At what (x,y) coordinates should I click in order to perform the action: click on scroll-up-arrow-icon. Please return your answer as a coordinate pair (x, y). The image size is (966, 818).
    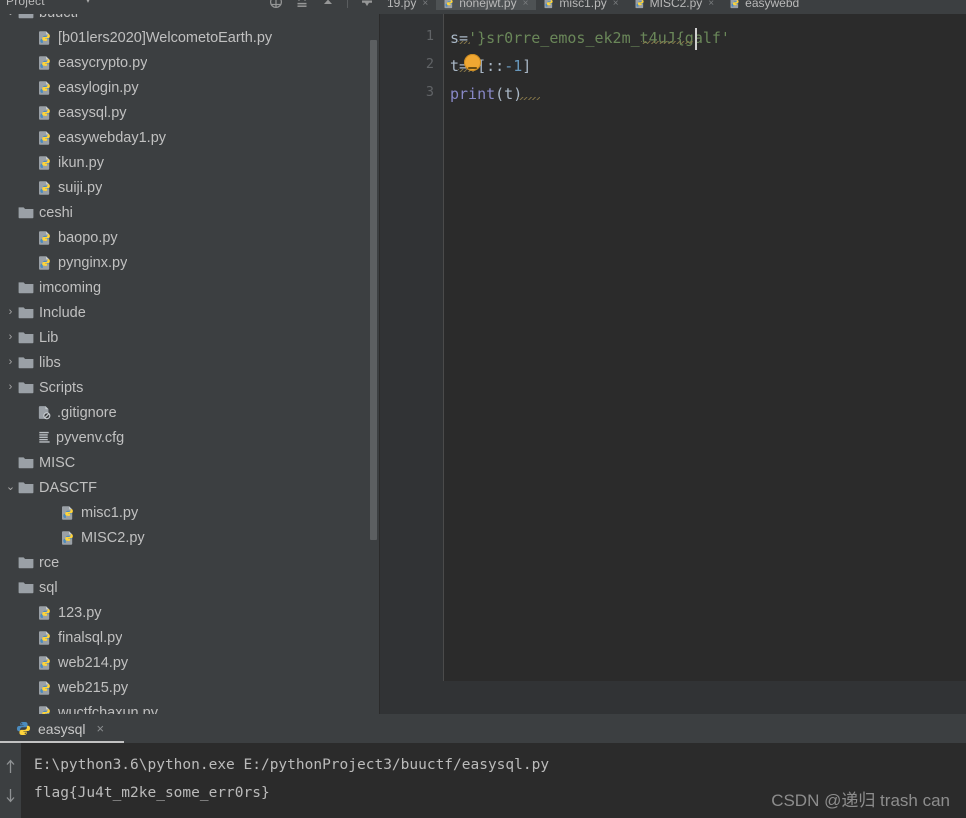
    Looking at the image, I should click on (10, 766).